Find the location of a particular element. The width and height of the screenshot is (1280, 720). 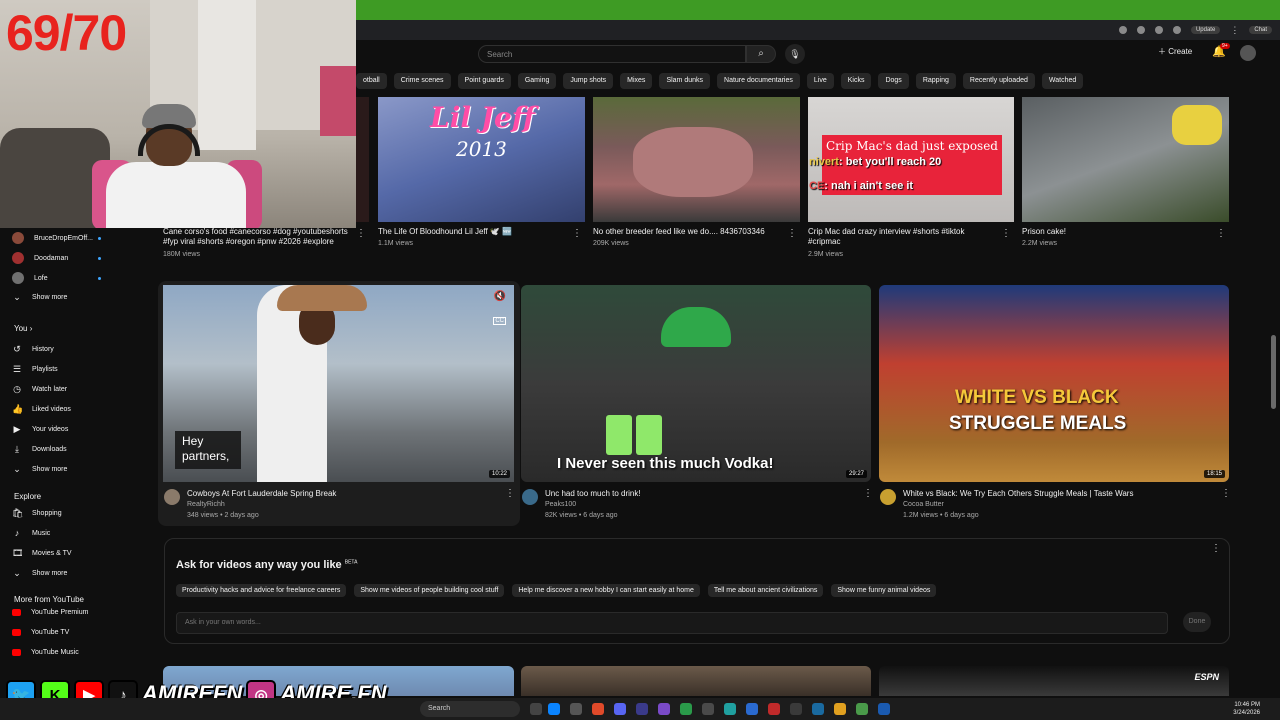

video-title: The Life Of Bloodhound Lil Jeff 🕊️ 🆕 is located at coordinates (473, 232).